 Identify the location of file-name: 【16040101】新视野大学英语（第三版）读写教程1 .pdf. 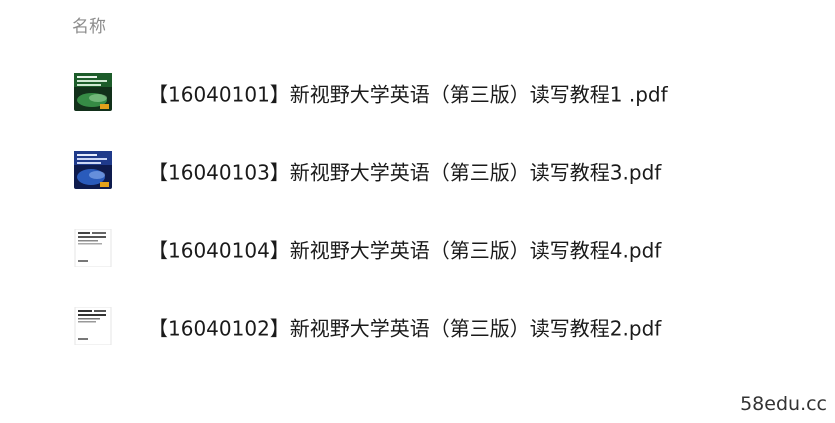
(408, 93).